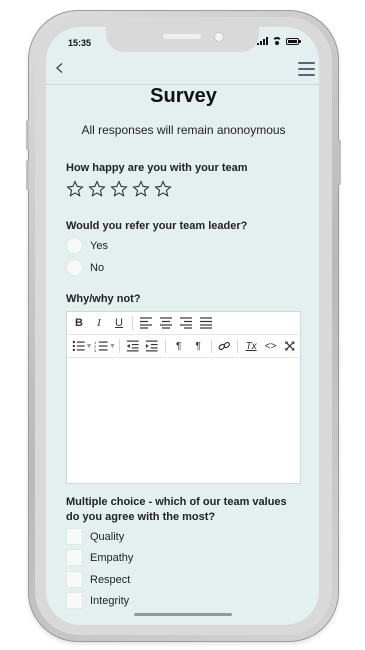  Describe the element at coordinates (103, 299) in the screenshot. I see `question-why-label: Why/why not?` at that location.